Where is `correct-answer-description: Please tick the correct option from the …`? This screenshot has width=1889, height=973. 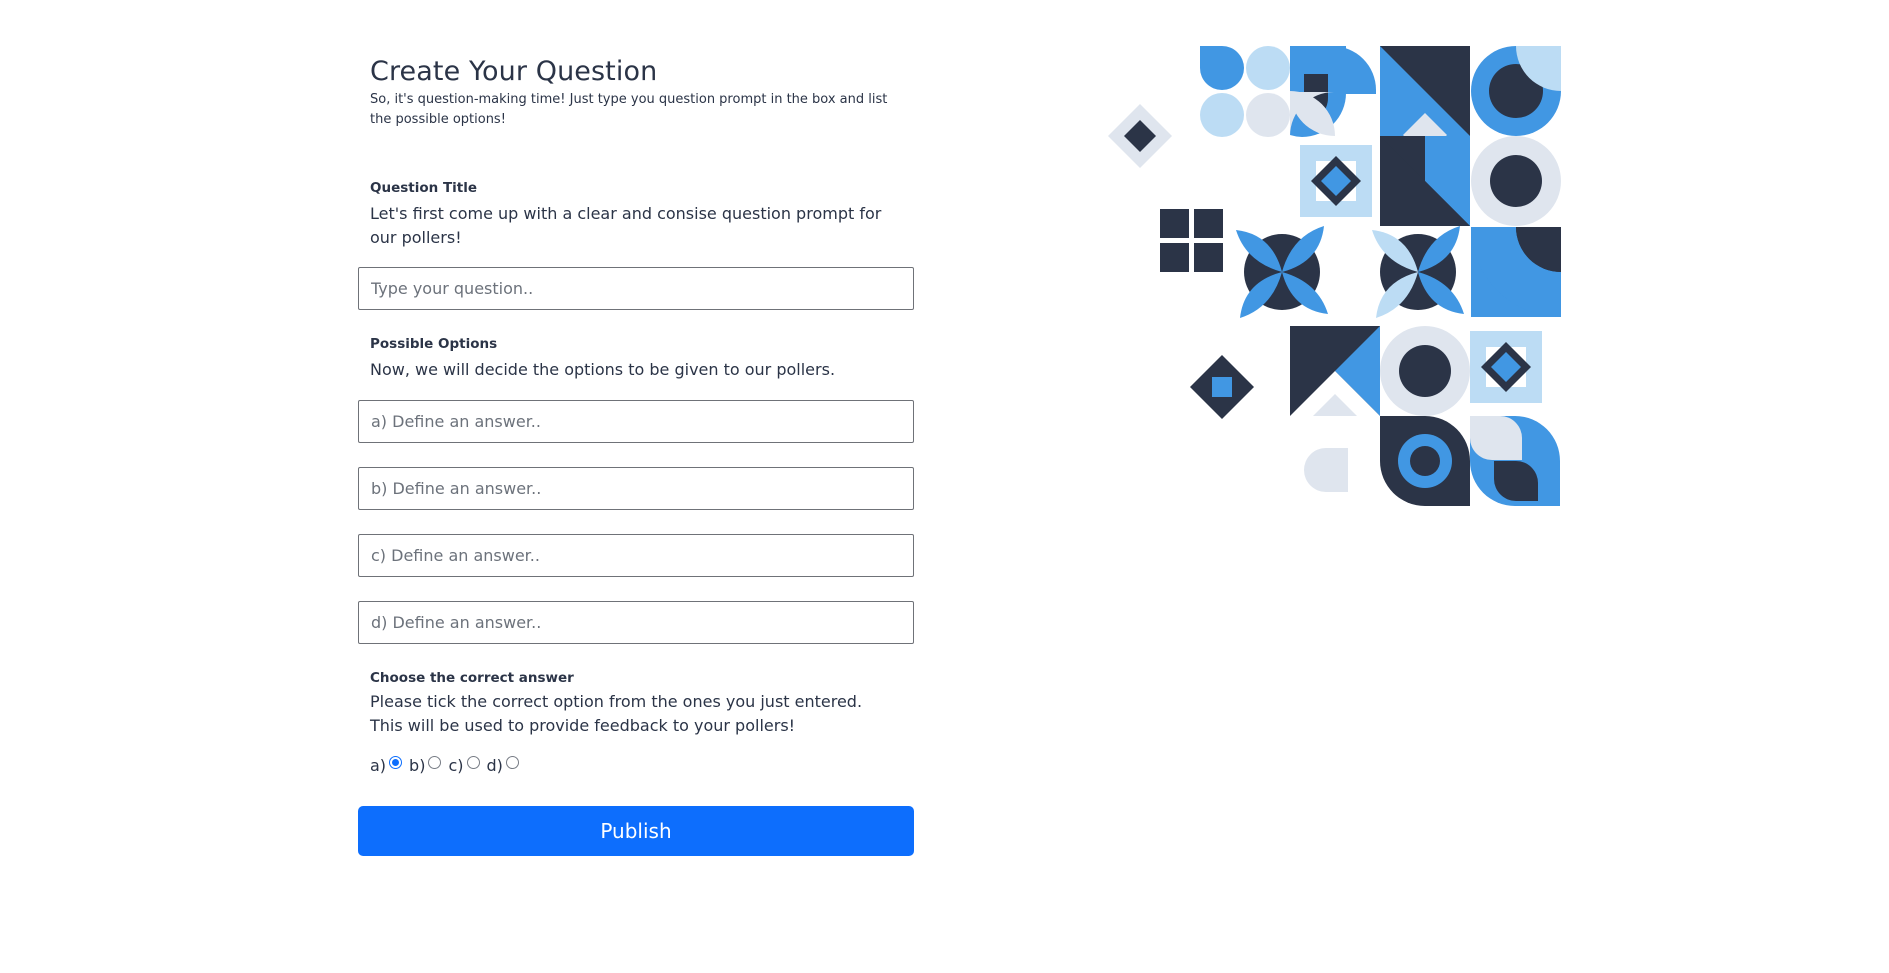
correct-answer-description: Please tick the correct option from the … is located at coordinates (630, 714).